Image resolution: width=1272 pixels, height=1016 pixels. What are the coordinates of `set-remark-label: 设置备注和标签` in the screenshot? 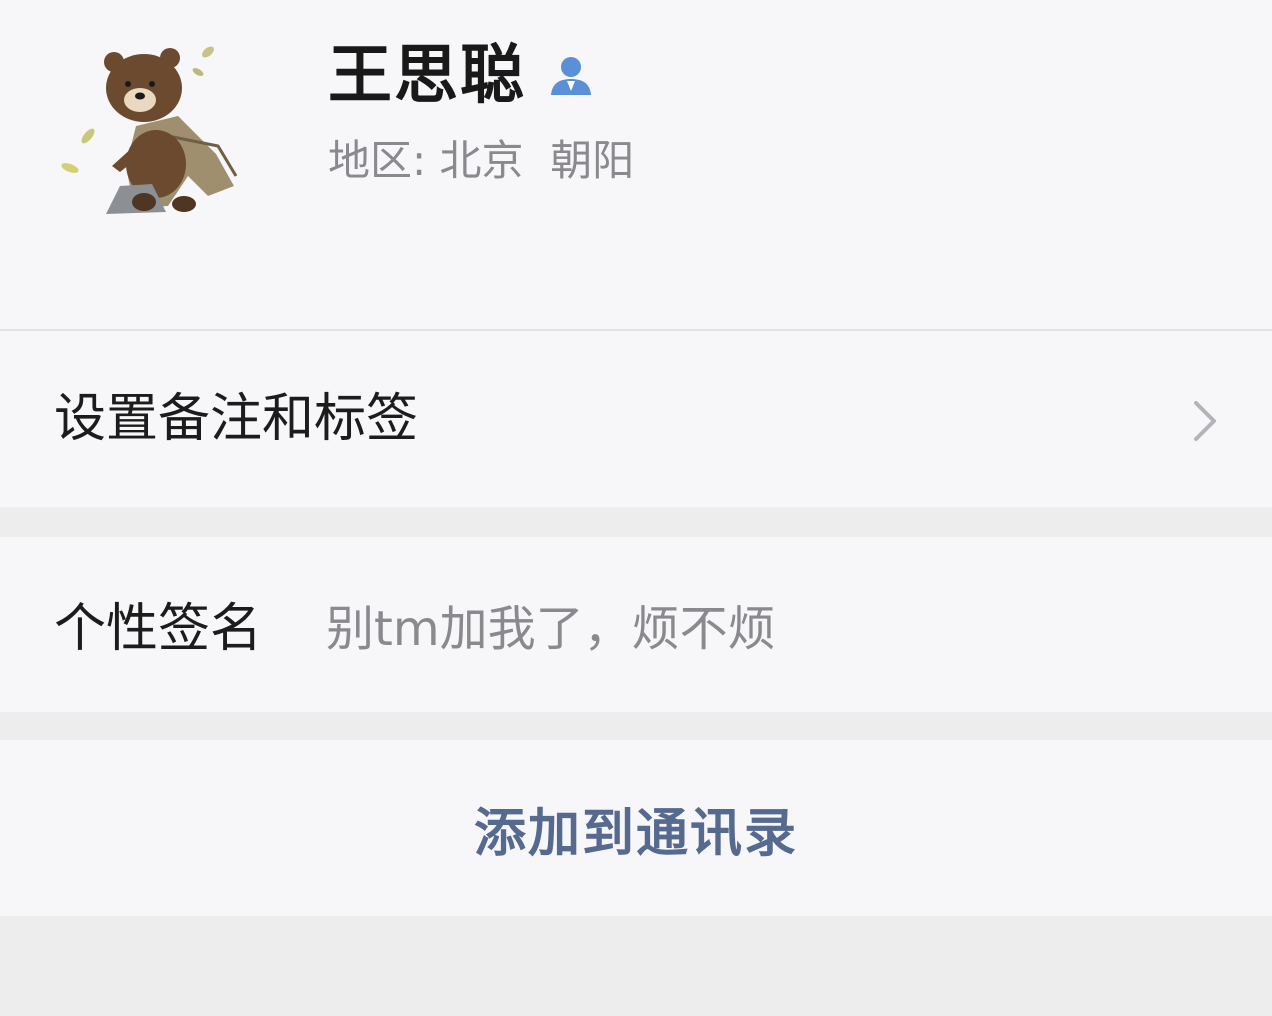 It's located at (236, 419).